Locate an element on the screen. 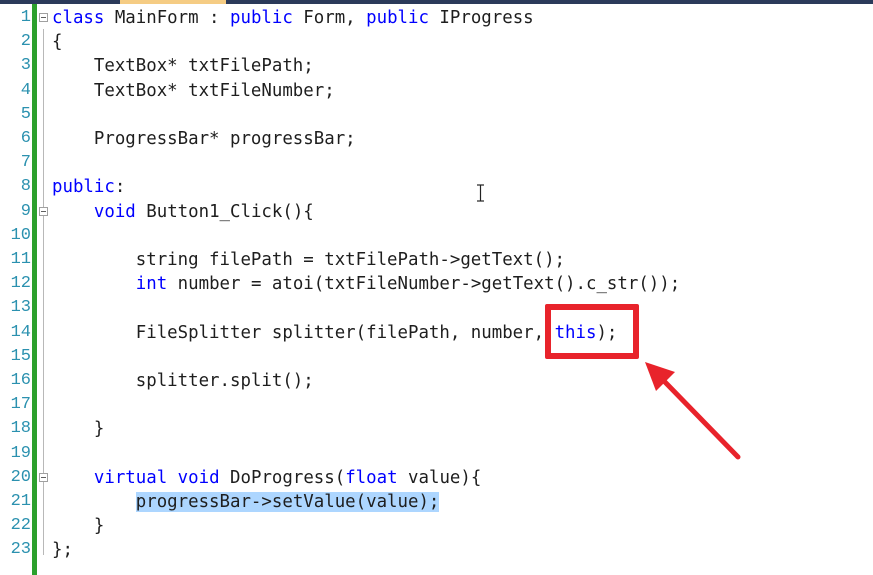 The width and height of the screenshot is (873, 575). red-arrow-icon is located at coordinates (693, 411).